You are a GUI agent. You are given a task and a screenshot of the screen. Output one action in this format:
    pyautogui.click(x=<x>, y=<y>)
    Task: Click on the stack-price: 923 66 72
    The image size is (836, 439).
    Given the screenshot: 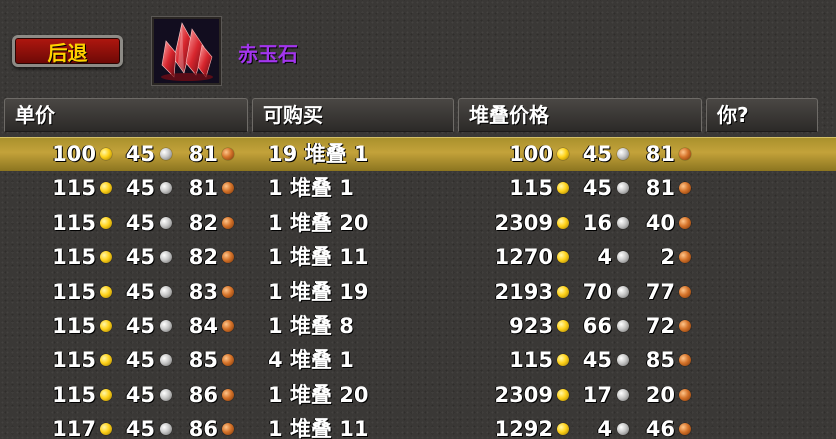 What is the action you would take?
    pyautogui.click(x=577, y=326)
    